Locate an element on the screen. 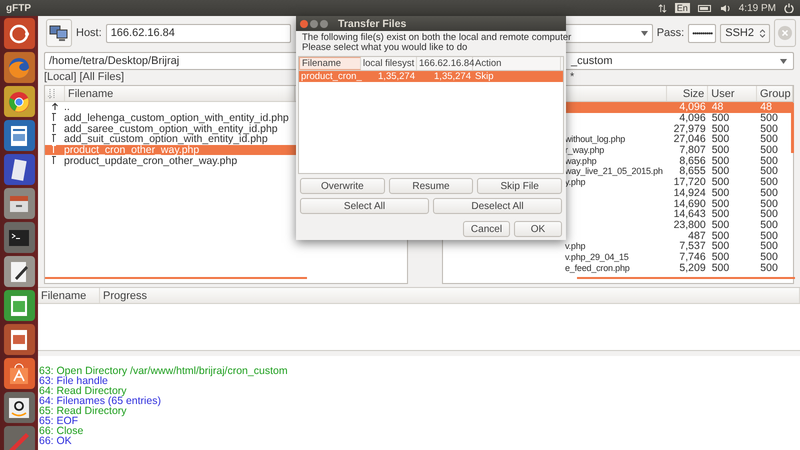  file-row: add_lehenga_custom_option_with_entity_id.php is located at coordinates (226, 118).